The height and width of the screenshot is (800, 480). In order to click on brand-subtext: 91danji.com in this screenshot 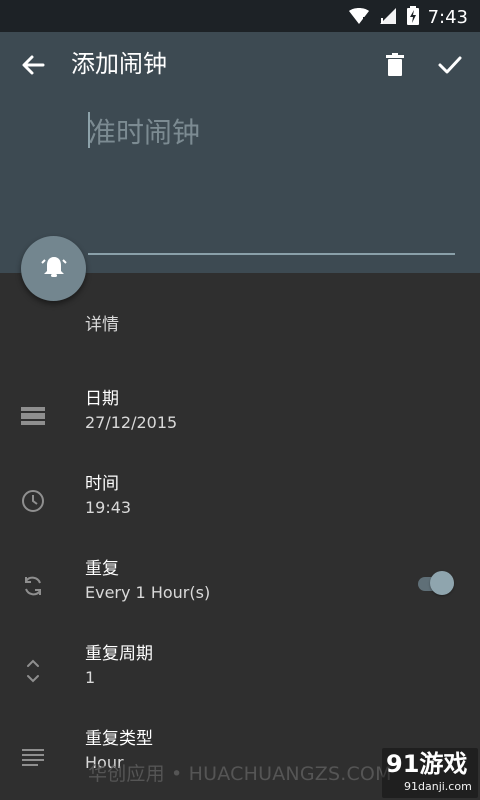, I will do `click(438, 786)`.